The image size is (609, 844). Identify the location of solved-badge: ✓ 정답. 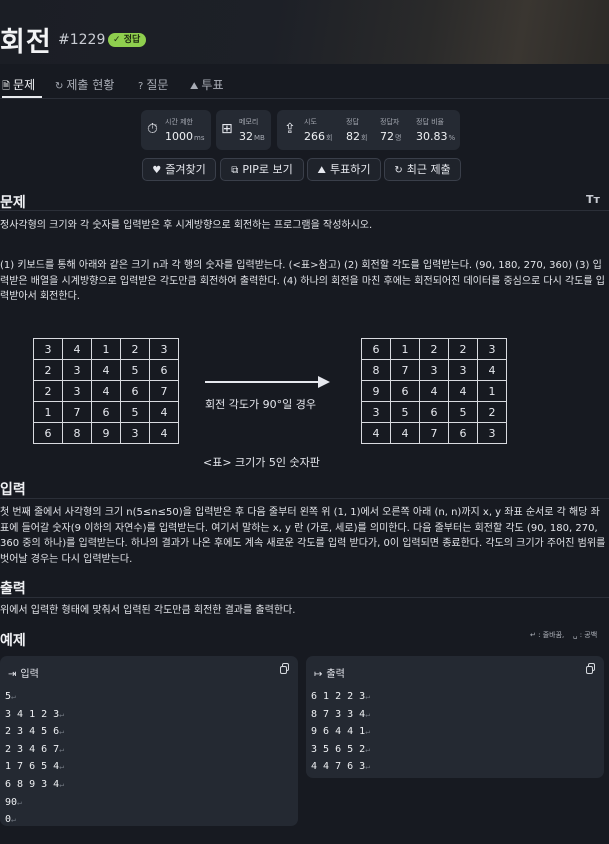
(127, 40).